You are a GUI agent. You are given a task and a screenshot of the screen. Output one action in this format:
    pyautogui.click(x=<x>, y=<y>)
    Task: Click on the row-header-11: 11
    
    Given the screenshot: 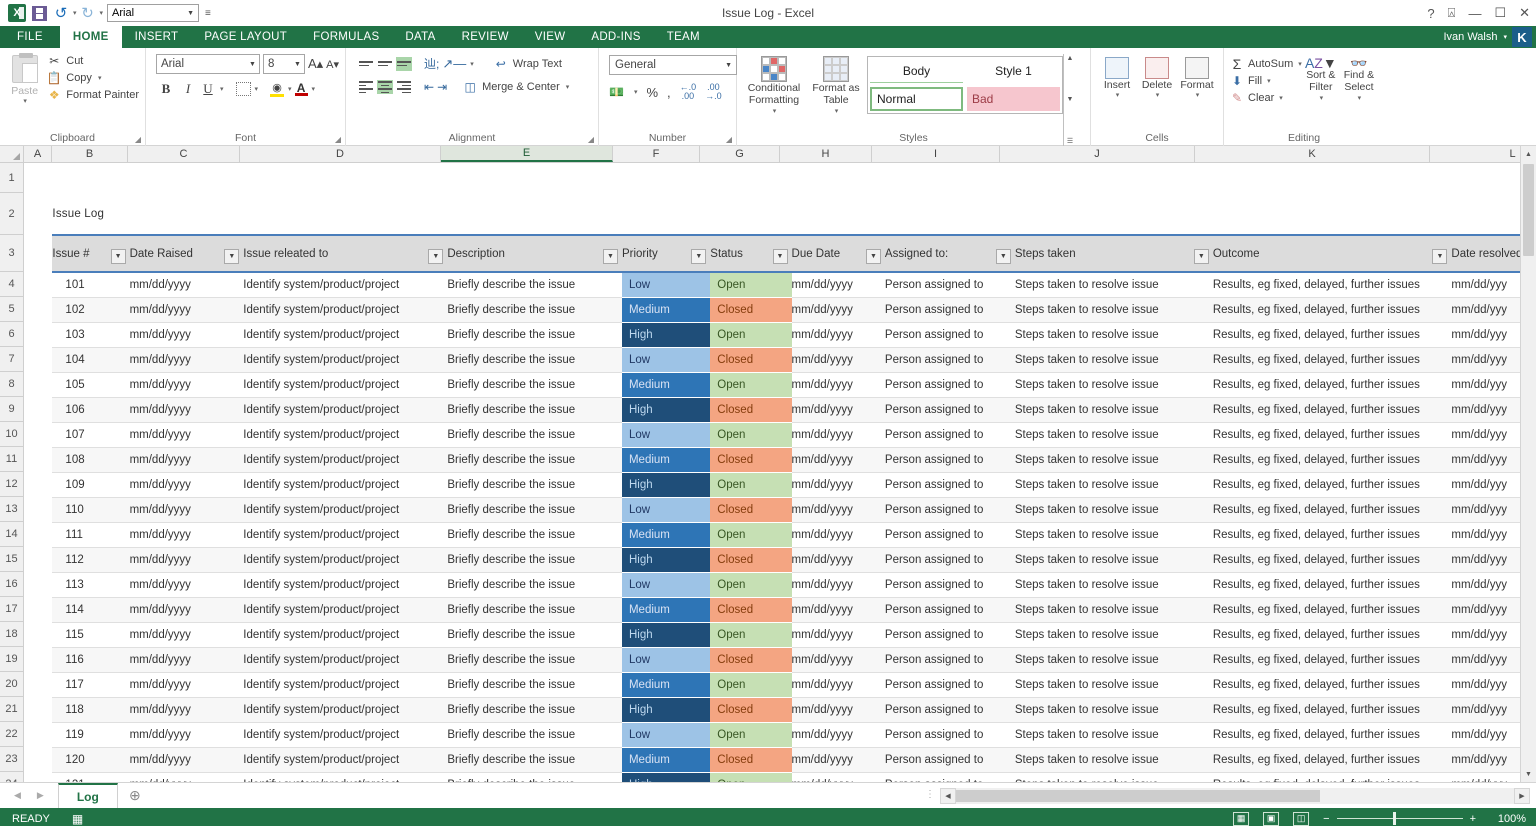 What is the action you would take?
    pyautogui.click(x=11, y=459)
    